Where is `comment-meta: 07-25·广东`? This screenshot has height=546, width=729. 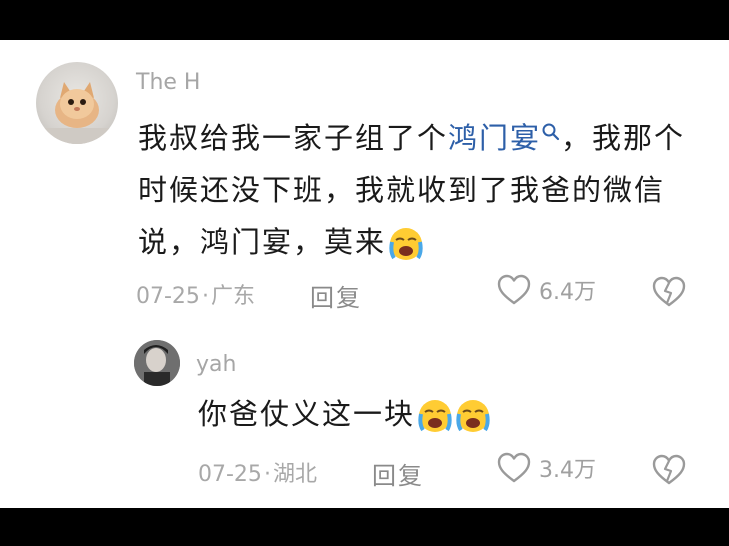
comment-meta: 07-25·广东 is located at coordinates (195, 296).